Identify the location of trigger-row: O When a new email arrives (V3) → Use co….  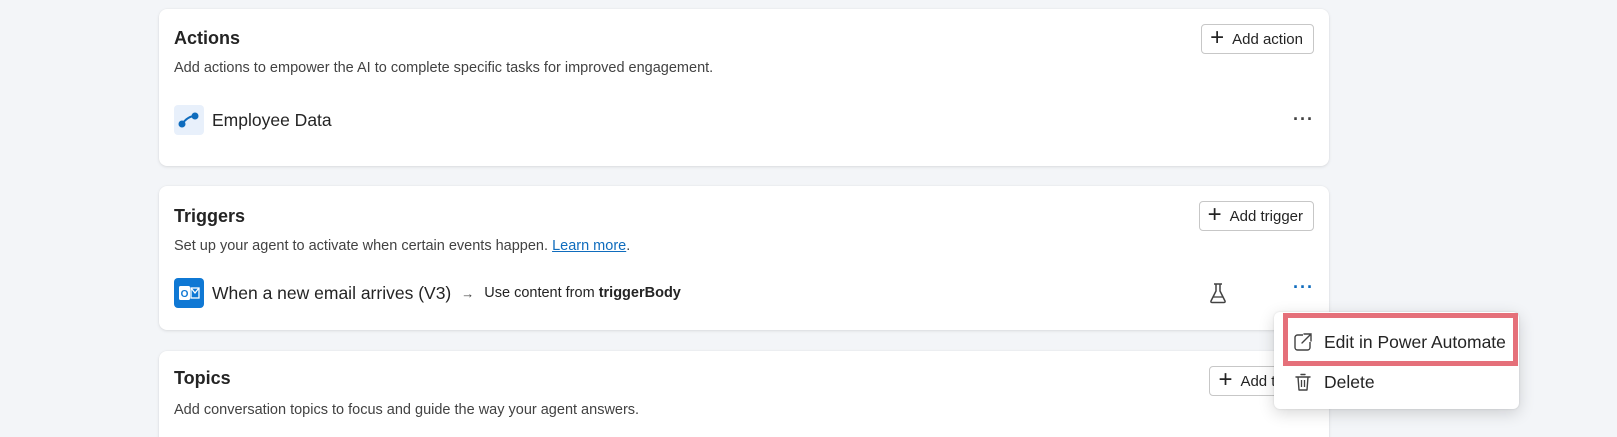
(744, 293).